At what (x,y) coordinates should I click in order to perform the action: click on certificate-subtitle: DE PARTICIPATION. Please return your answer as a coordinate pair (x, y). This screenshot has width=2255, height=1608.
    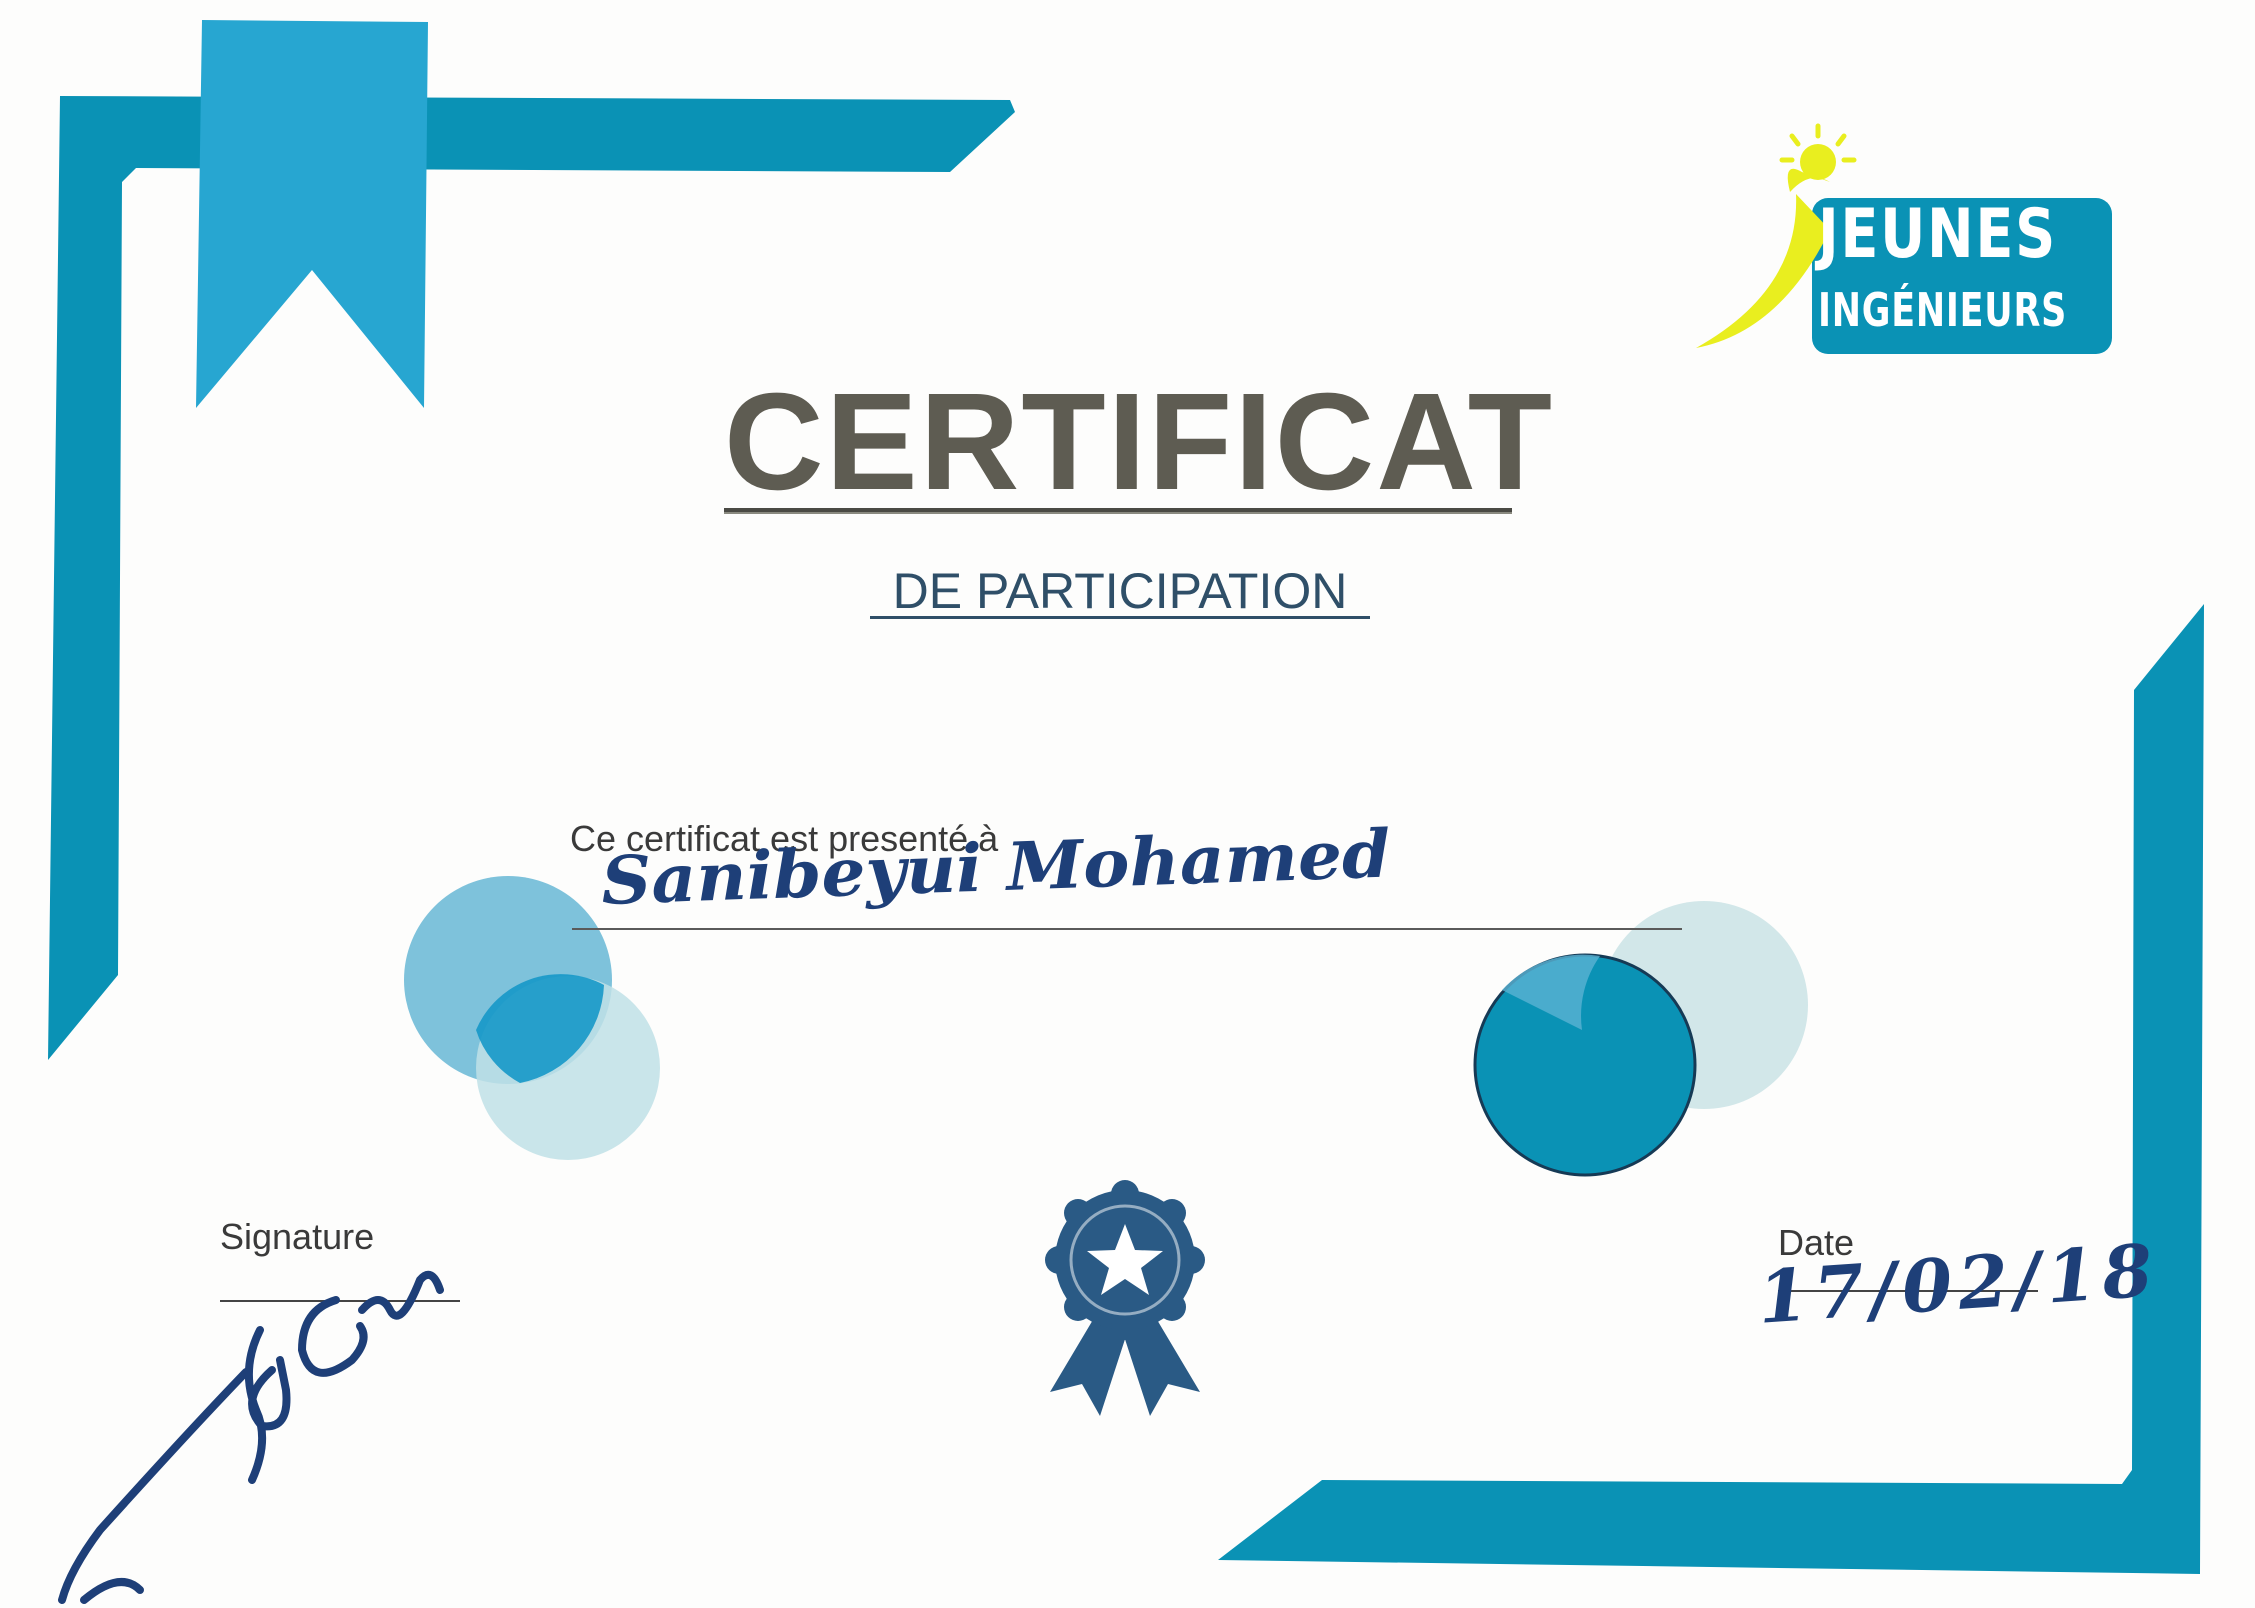
    Looking at the image, I should click on (1120, 591).